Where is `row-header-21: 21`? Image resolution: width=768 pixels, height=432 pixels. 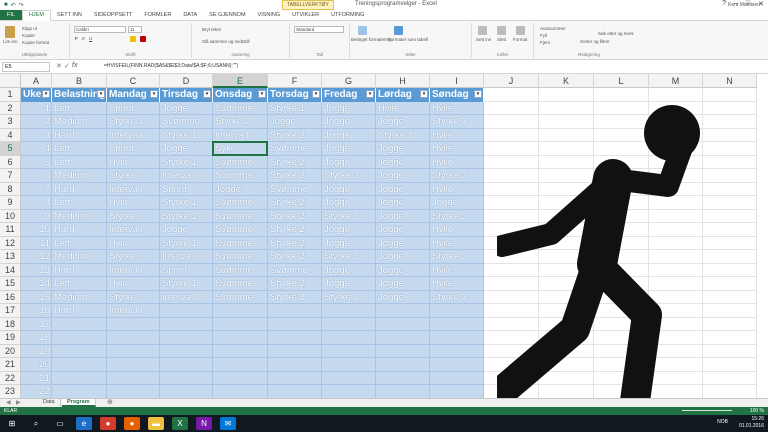 row-header-21: 21 is located at coordinates (10, 365).